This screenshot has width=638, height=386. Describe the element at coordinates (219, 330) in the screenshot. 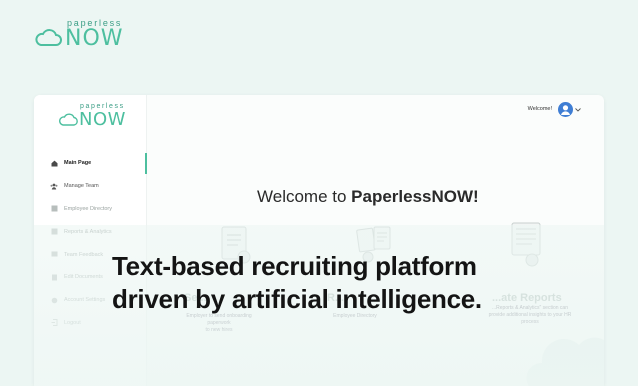

I see `feature-desc-line: to new hires` at that location.